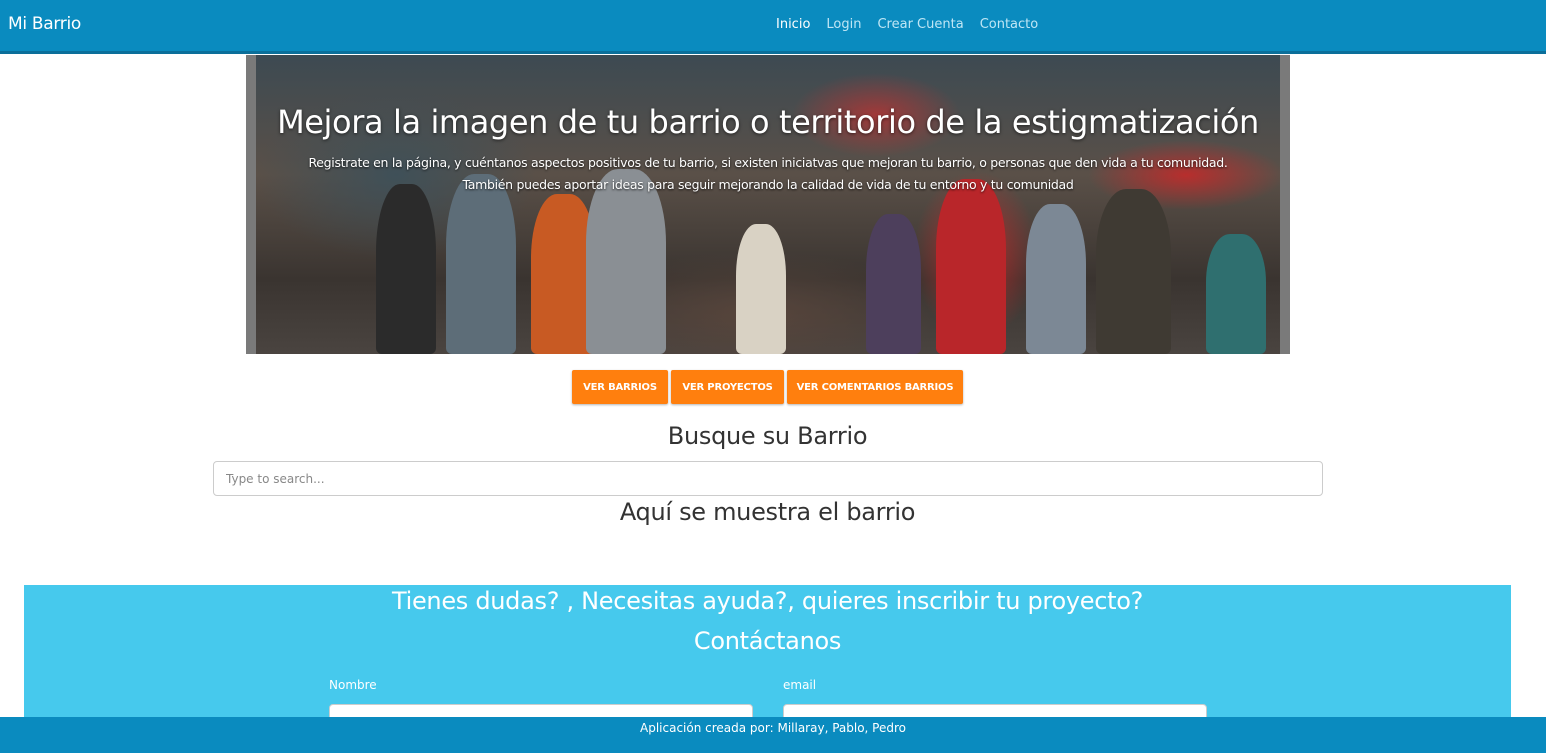 The image size is (1546, 753). What do you see at coordinates (768, 478) in the screenshot?
I see `search-input` at bounding box center [768, 478].